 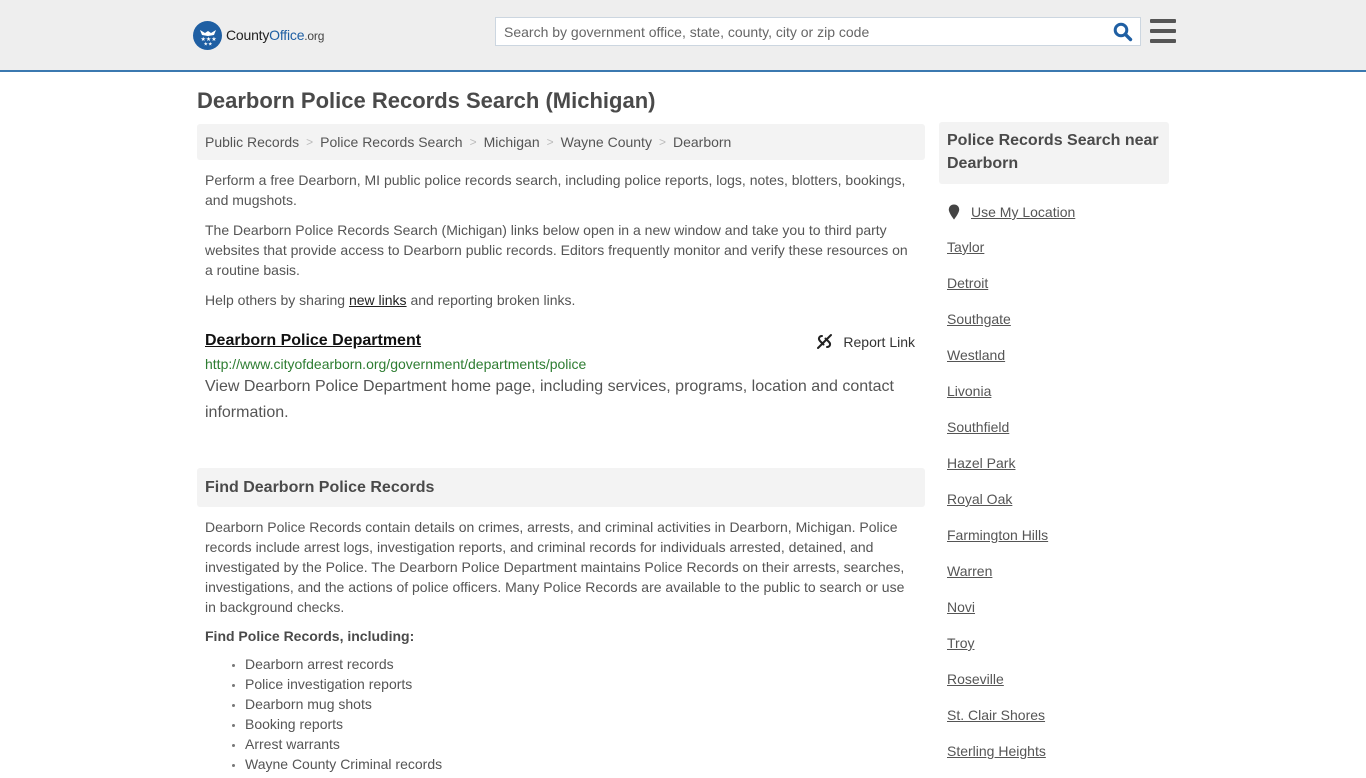 I want to click on breadcrumb-wayne-county: Wayne County, so click(x=606, y=142).